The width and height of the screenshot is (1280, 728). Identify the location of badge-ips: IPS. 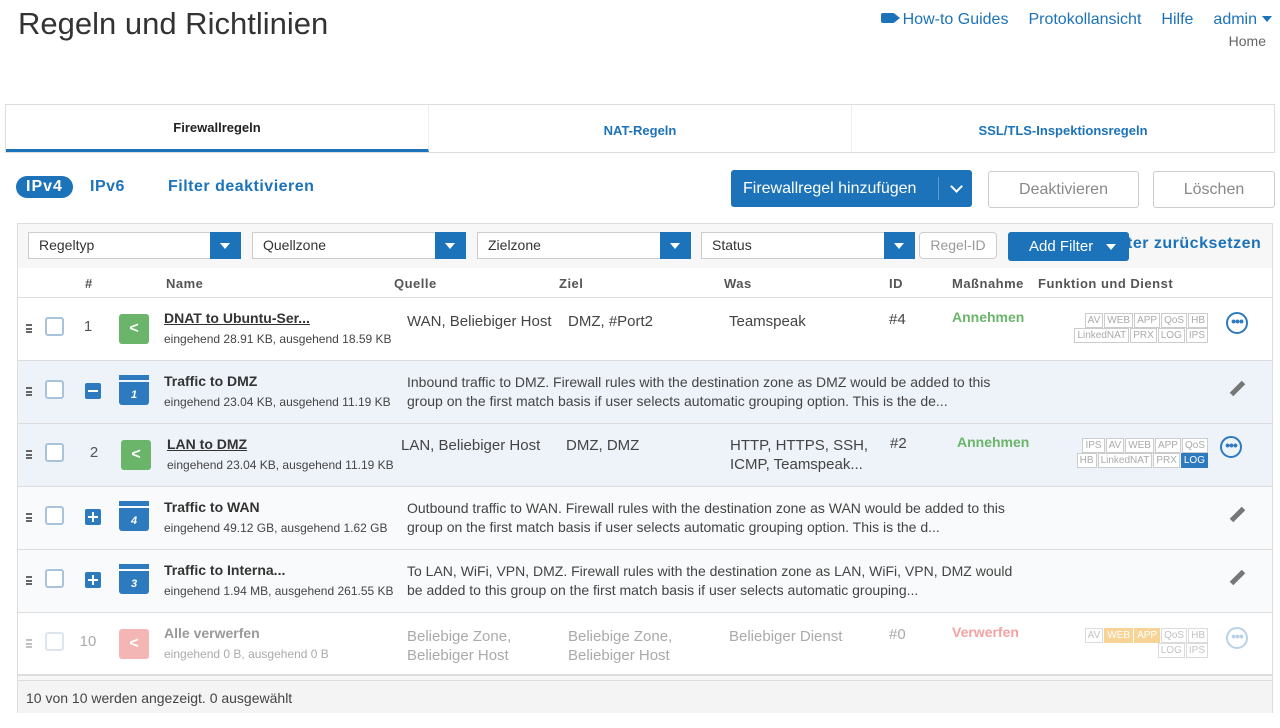
(1196, 335).